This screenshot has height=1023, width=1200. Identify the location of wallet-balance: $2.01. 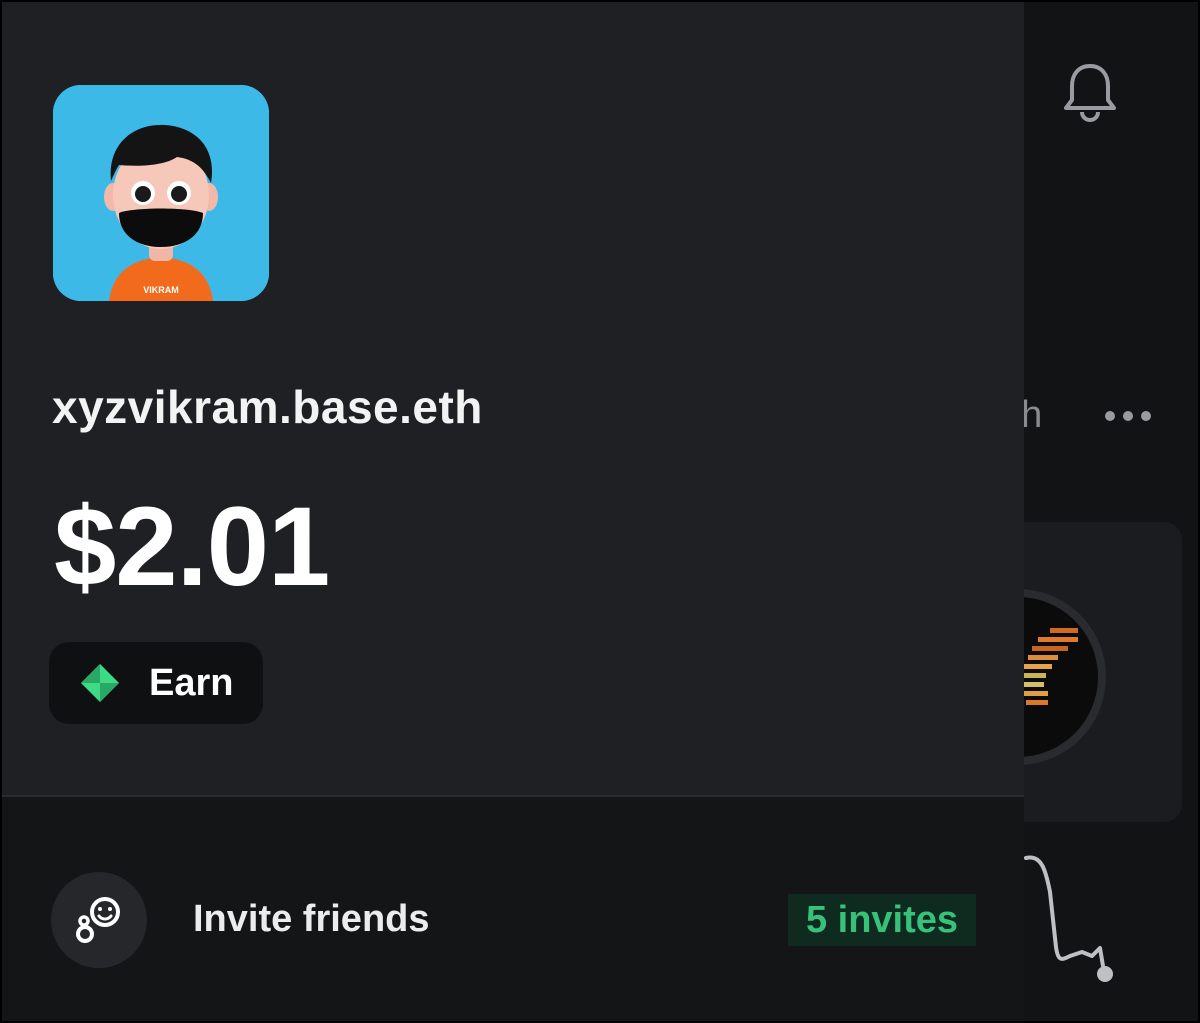
(192, 546).